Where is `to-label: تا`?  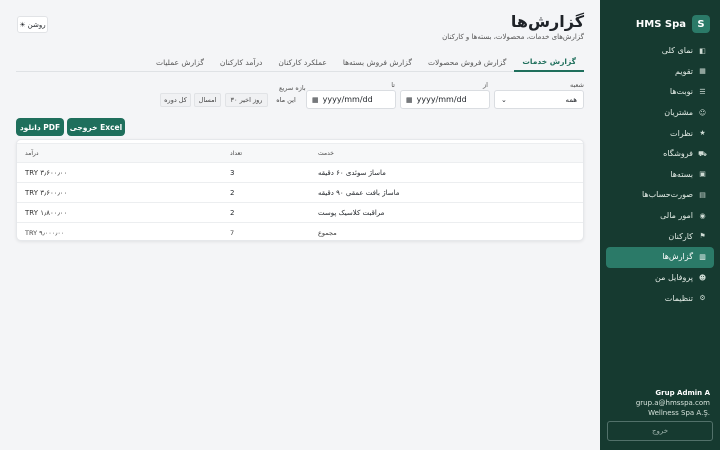 to-label: تا is located at coordinates (393, 85).